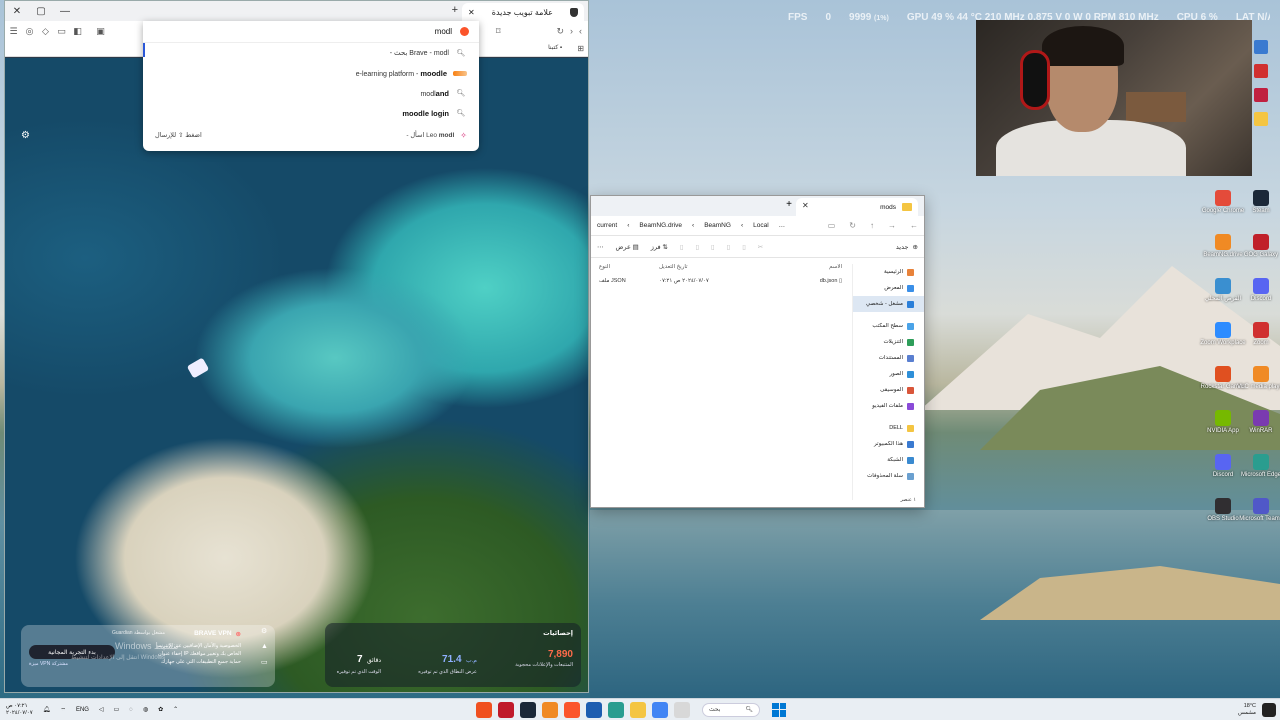  What do you see at coordinates (13, 31) in the screenshot?
I see `menu-icon: ☰` at bounding box center [13, 31].